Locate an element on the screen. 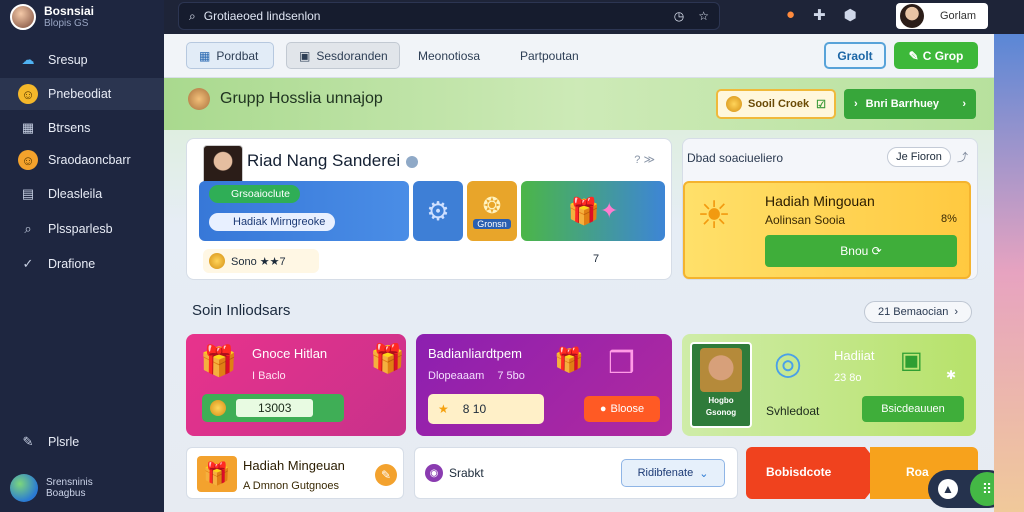  promo-caption: Svhledoat is located at coordinates (793, 411).